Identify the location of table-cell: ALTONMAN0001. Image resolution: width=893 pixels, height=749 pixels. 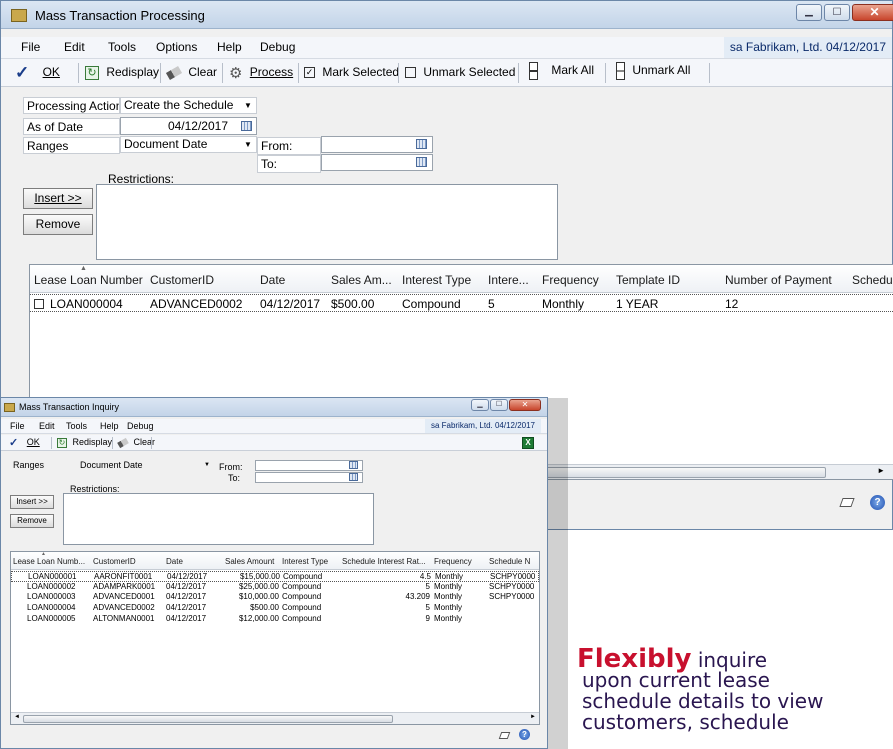
(124, 618).